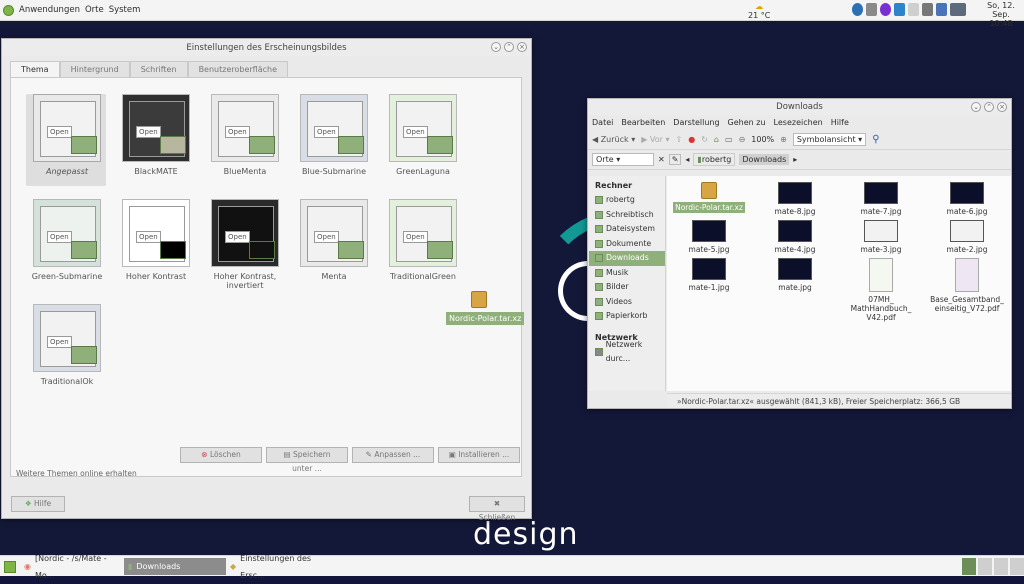 The image size is (1024, 584). I want to click on more-themes-link: Weitere Themen online erhalten, so click(76, 473).